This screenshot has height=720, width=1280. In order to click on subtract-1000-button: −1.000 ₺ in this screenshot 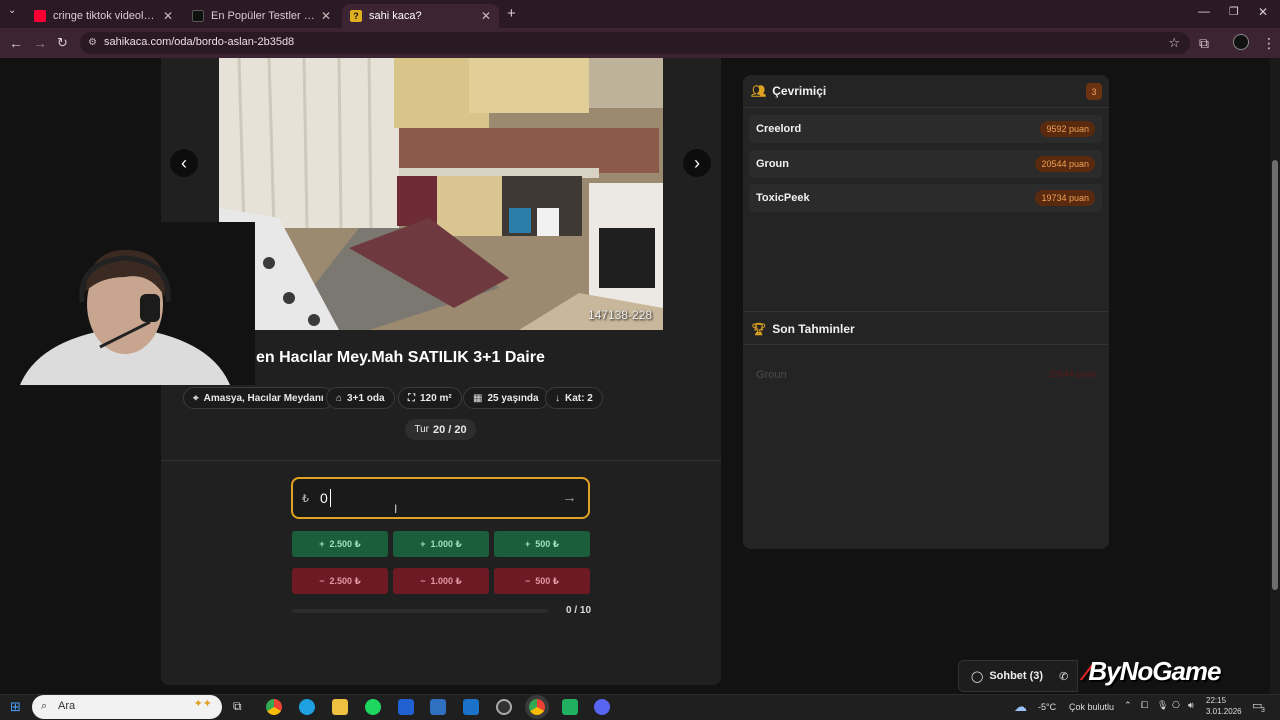, I will do `click(441, 581)`.